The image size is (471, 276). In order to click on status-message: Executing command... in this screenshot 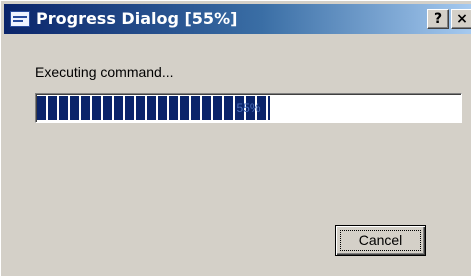, I will do `click(104, 72)`.